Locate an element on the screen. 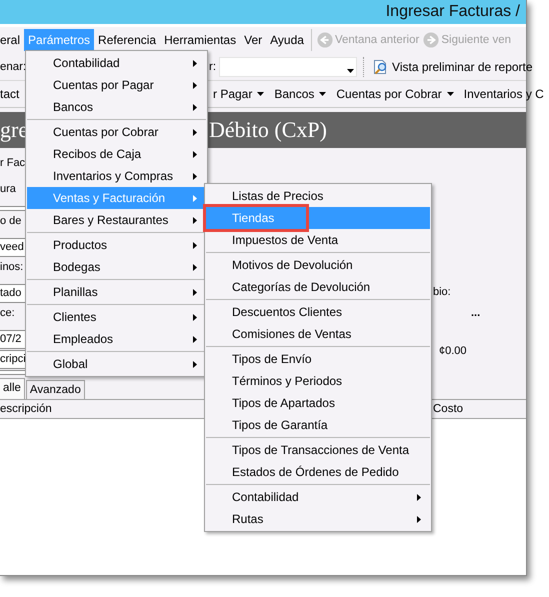  toolbar-menu: Cuentas por Cobrar is located at coordinates (395, 94).